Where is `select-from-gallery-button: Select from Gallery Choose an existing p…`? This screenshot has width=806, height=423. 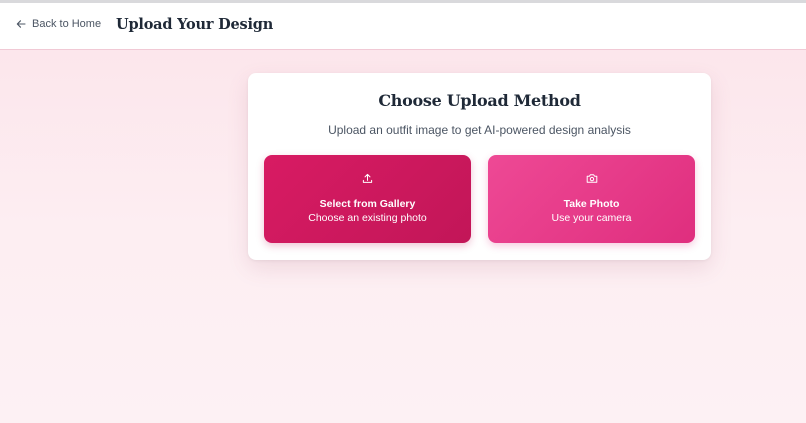
select-from-gallery-button: Select from Gallery Choose an existing p… is located at coordinates (367, 199).